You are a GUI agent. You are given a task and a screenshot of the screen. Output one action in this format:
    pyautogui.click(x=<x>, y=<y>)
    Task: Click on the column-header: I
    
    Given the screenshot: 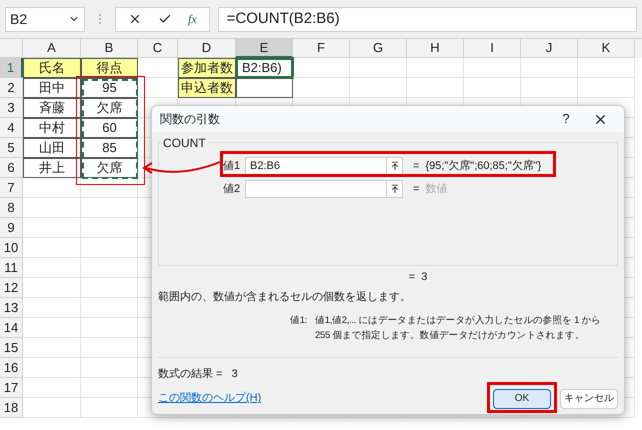 What is the action you would take?
    pyautogui.click(x=492, y=48)
    